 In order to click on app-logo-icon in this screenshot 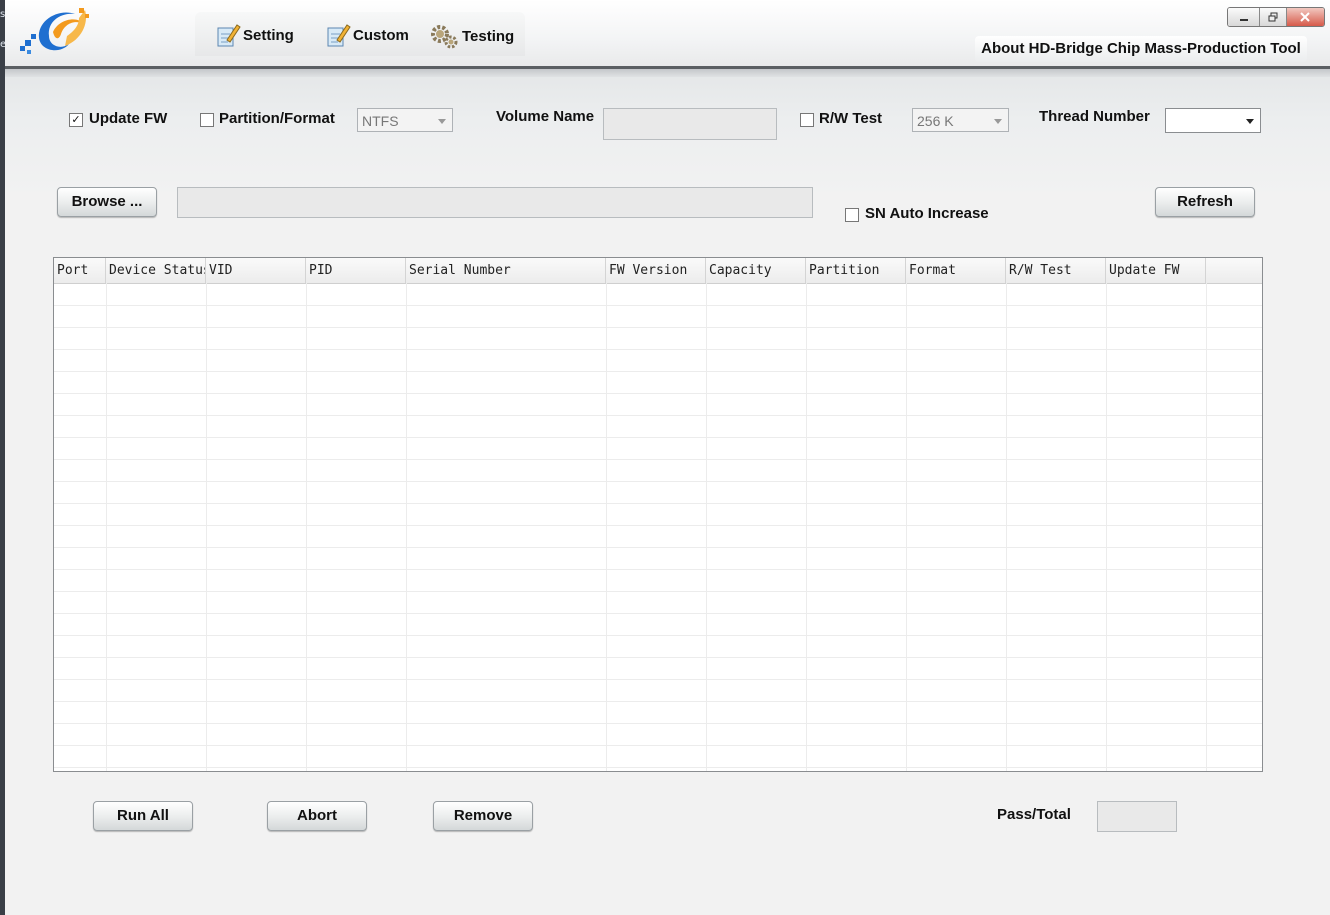, I will do `click(54, 31)`.